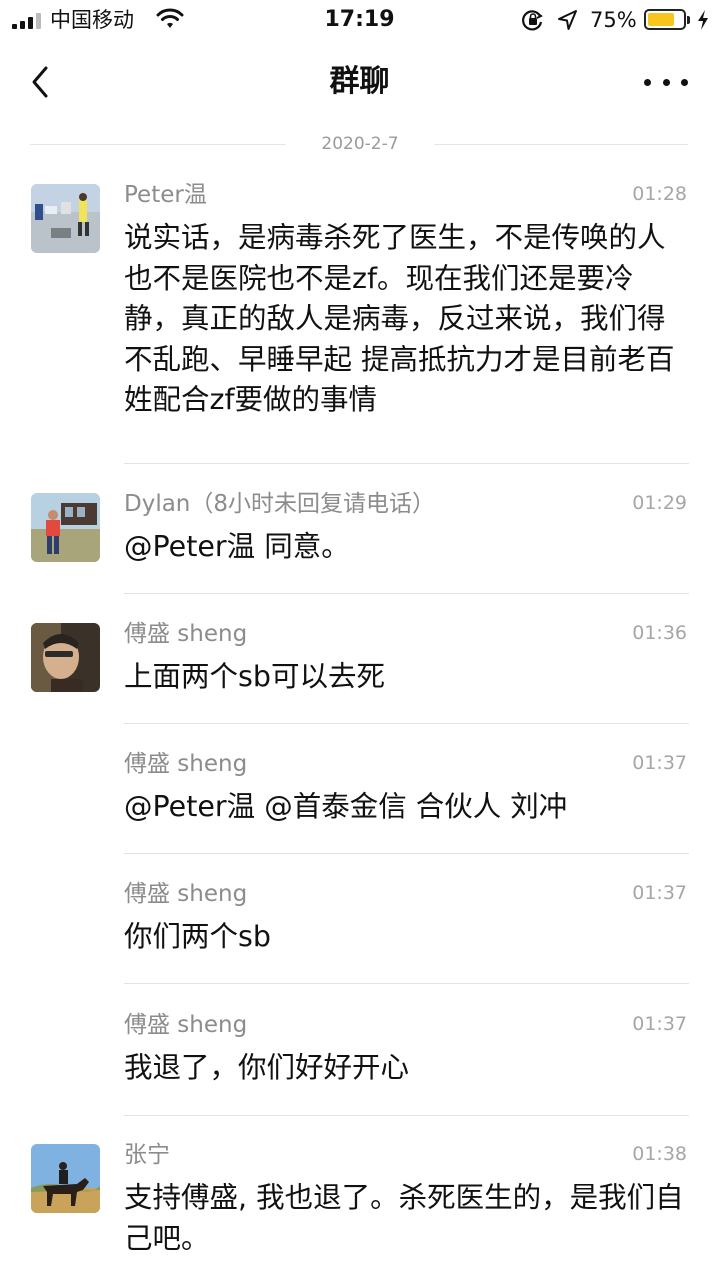 The height and width of the screenshot is (1280, 719). What do you see at coordinates (359, 20) in the screenshot?
I see `status-bar: 中国移动 17:19 75%` at bounding box center [359, 20].